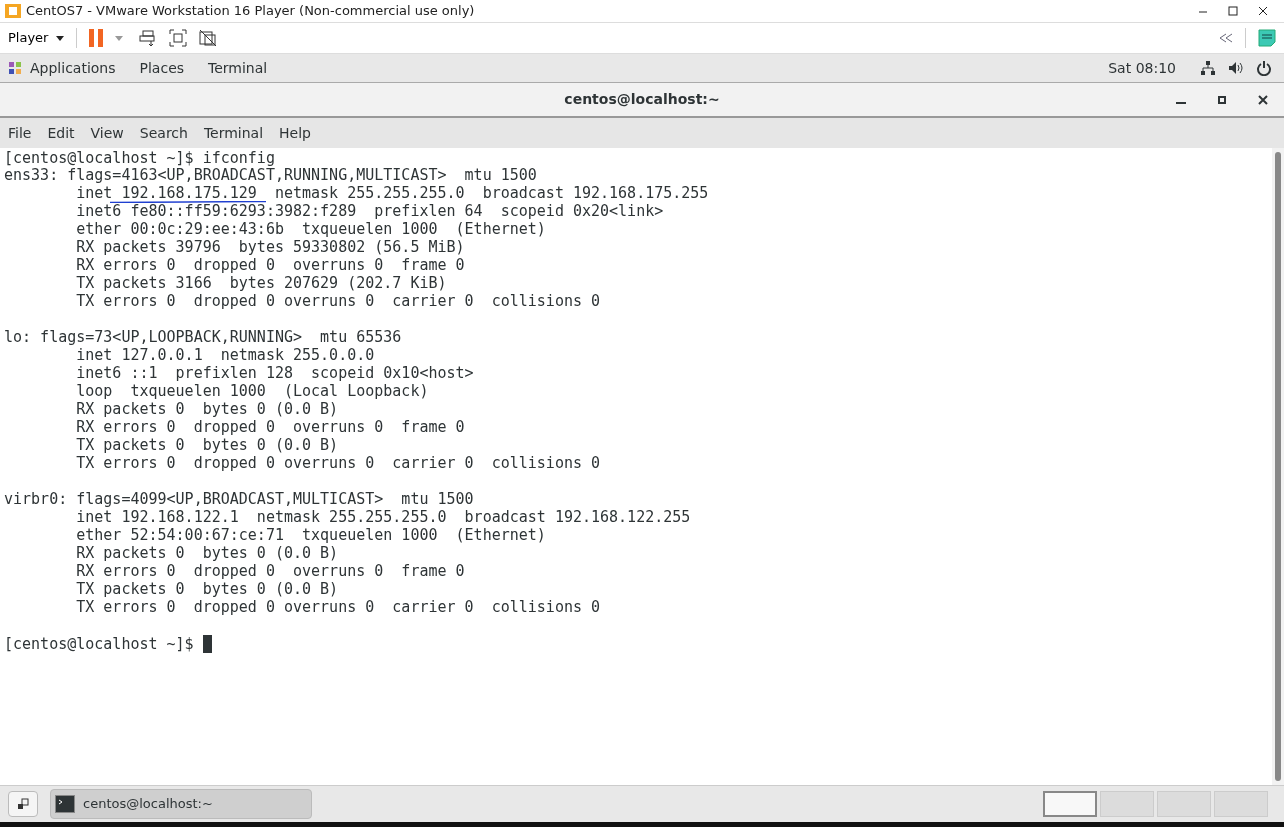  I want to click on terminal-title: centos@localhost:~, so click(642, 99).